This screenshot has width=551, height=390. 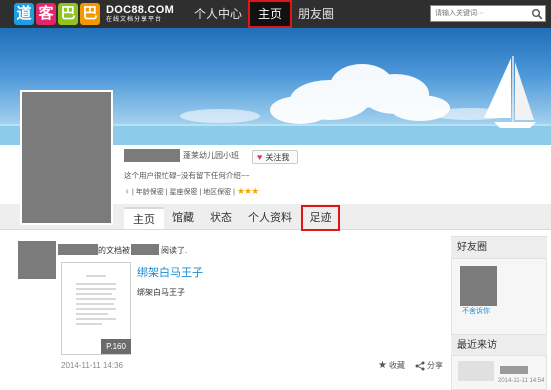 What do you see at coordinates (46, 14) in the screenshot?
I see `logo-tile-2: 客` at bounding box center [46, 14].